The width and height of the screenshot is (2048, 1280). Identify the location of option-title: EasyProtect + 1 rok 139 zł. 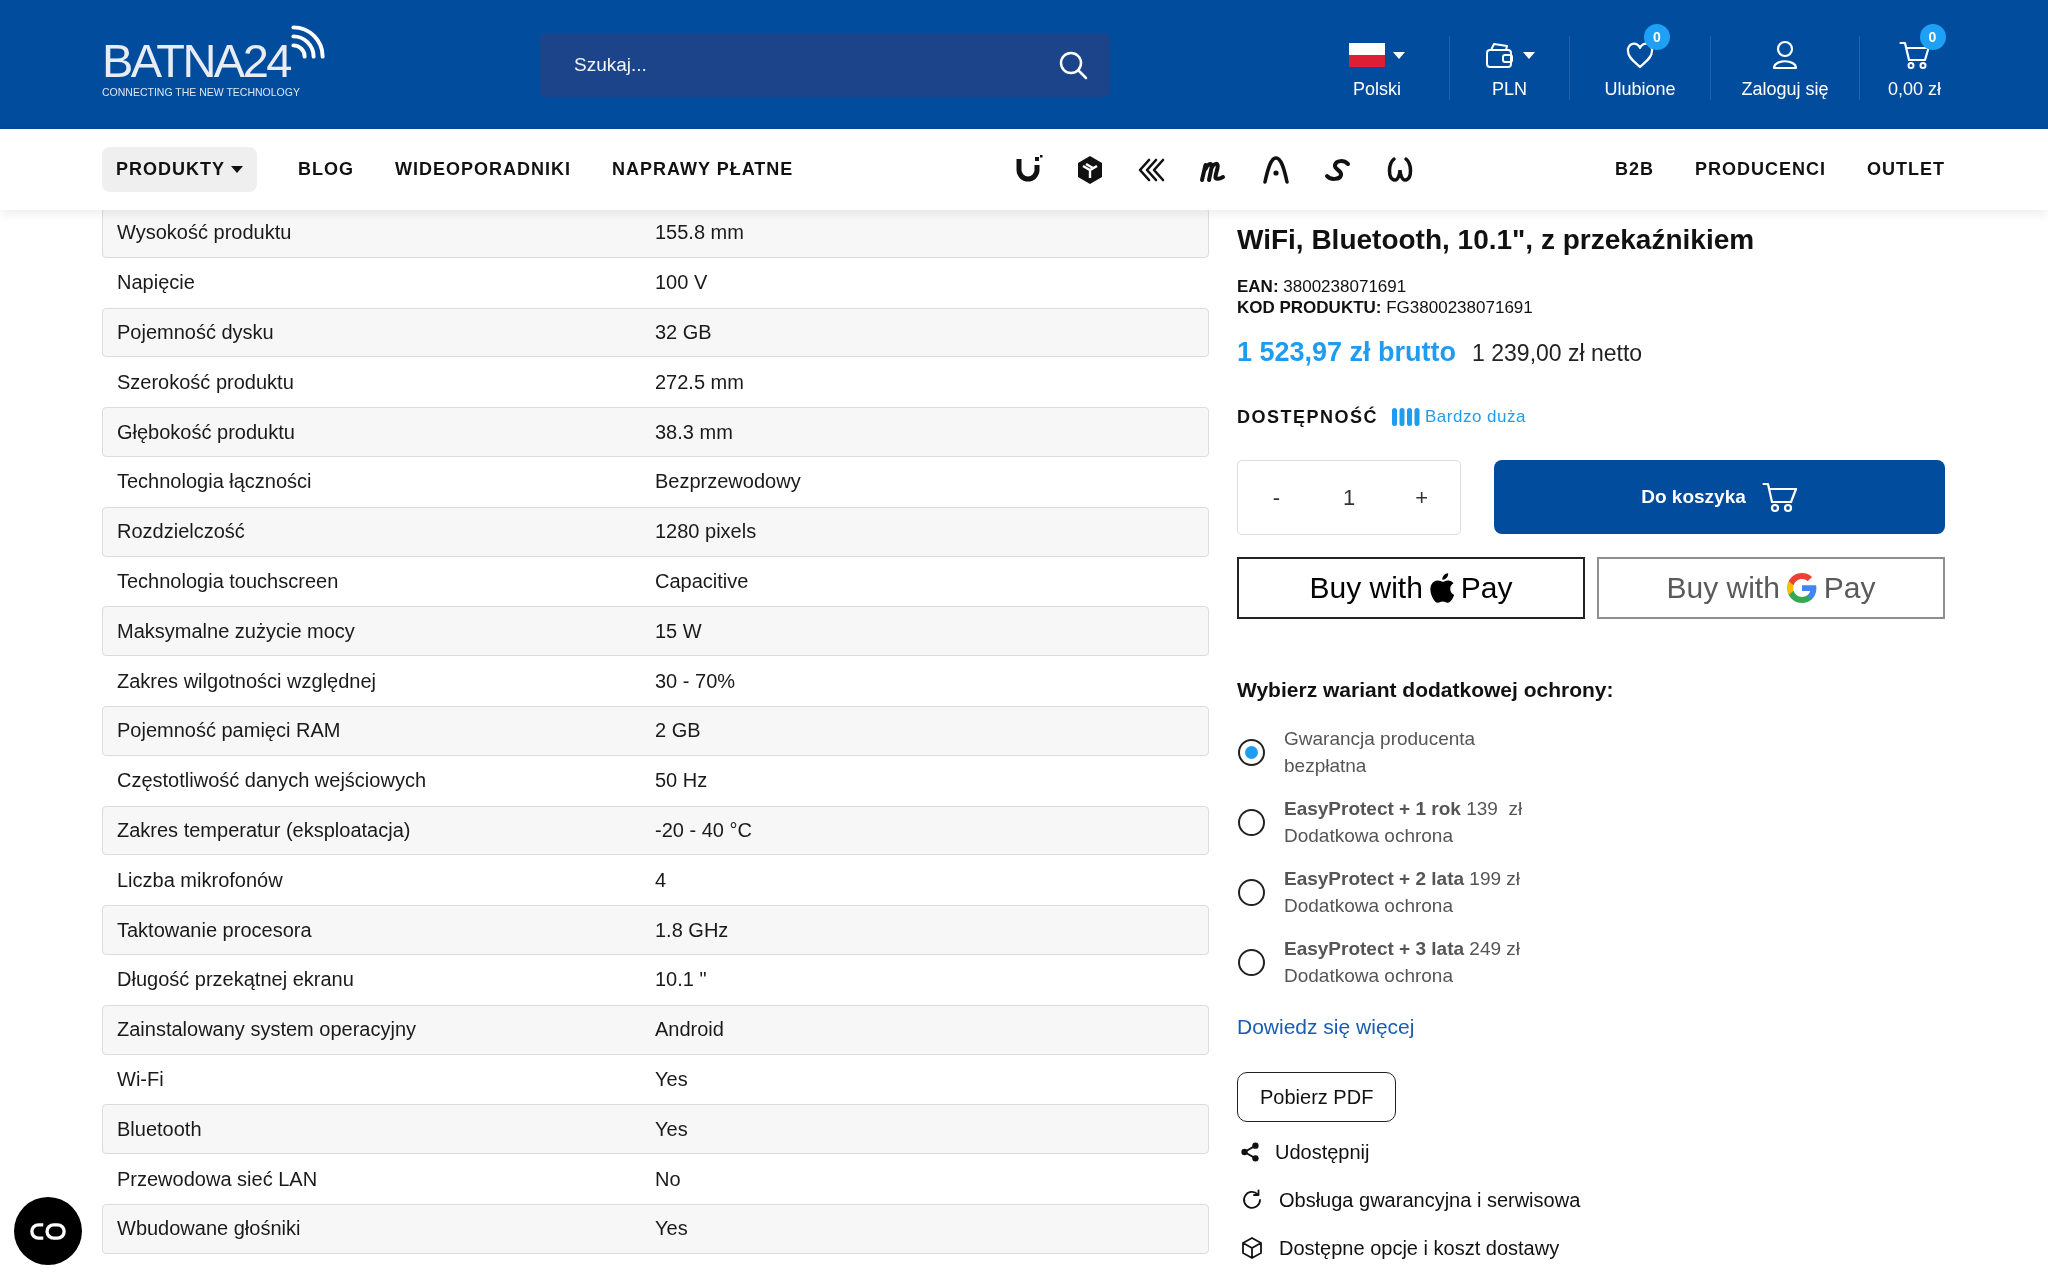
(1403, 809).